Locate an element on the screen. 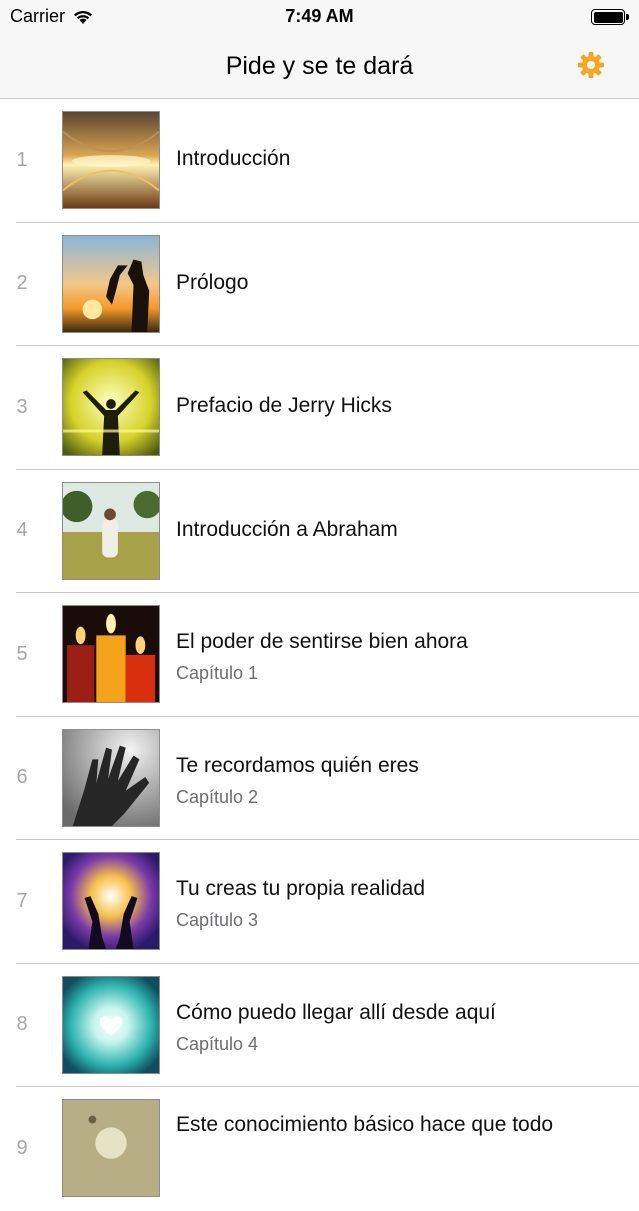  chapter-number: 2 is located at coordinates (22, 283).